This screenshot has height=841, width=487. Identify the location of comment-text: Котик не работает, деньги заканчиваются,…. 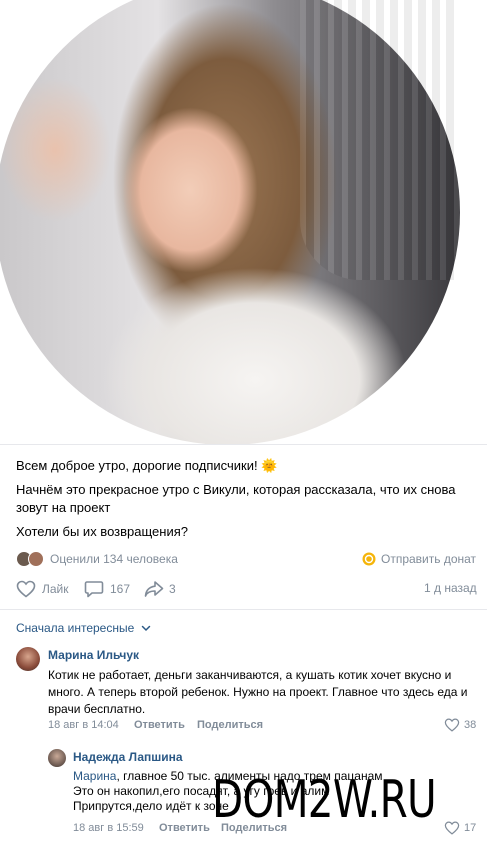
(258, 692).